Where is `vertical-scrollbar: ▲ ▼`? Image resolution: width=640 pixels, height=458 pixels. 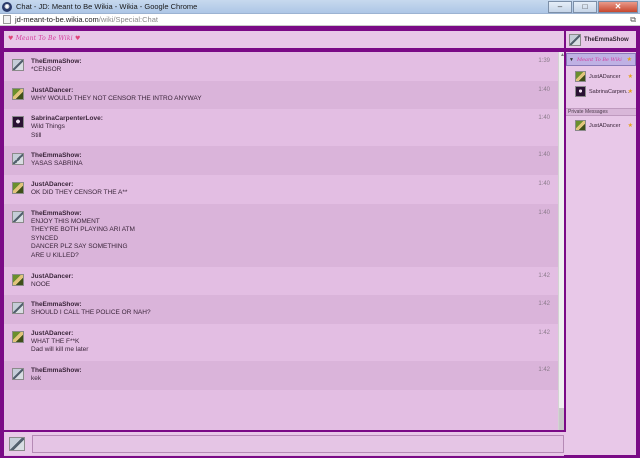
vertical-scrollbar: ▲ ▼ is located at coordinates (561, 249).